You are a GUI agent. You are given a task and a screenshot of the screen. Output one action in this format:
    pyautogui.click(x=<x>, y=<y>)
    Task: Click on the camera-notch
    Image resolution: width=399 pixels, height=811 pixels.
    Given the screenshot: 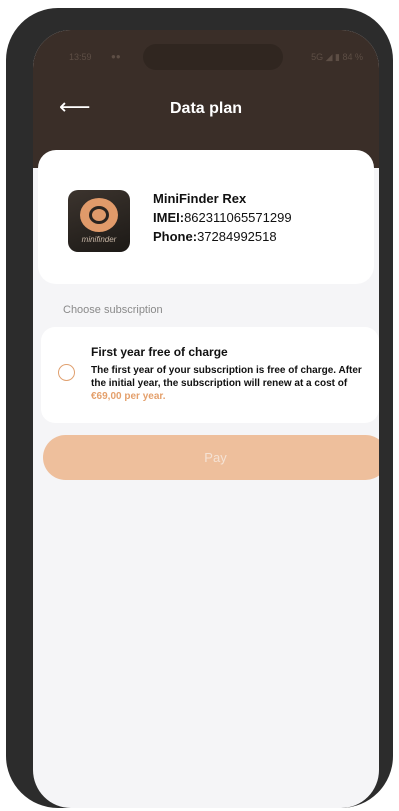 What is the action you would take?
    pyautogui.click(x=213, y=57)
    